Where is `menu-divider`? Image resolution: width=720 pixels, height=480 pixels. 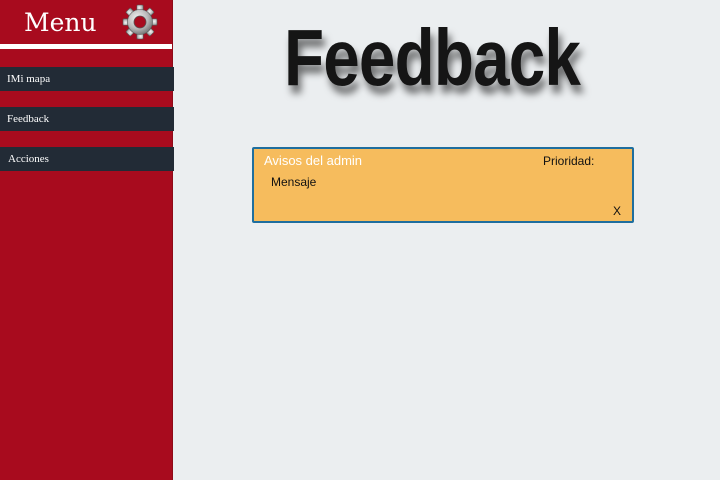 menu-divider is located at coordinates (86, 46).